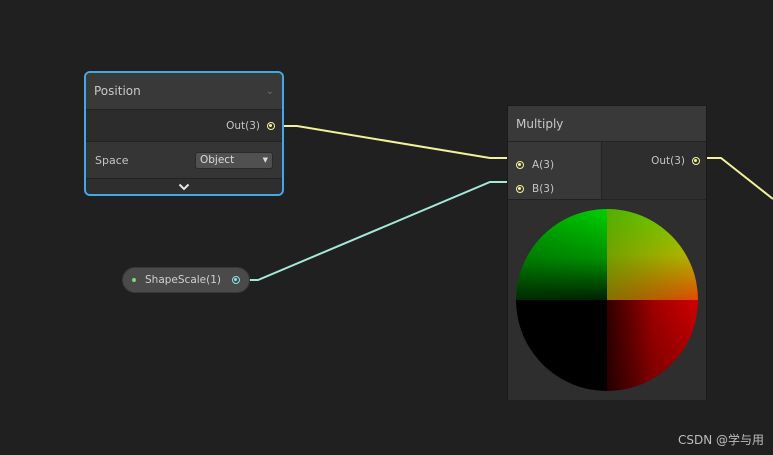 Image resolution: width=773 pixels, height=455 pixels. Describe the element at coordinates (271, 125) in the screenshot. I see `position-output-port` at that location.